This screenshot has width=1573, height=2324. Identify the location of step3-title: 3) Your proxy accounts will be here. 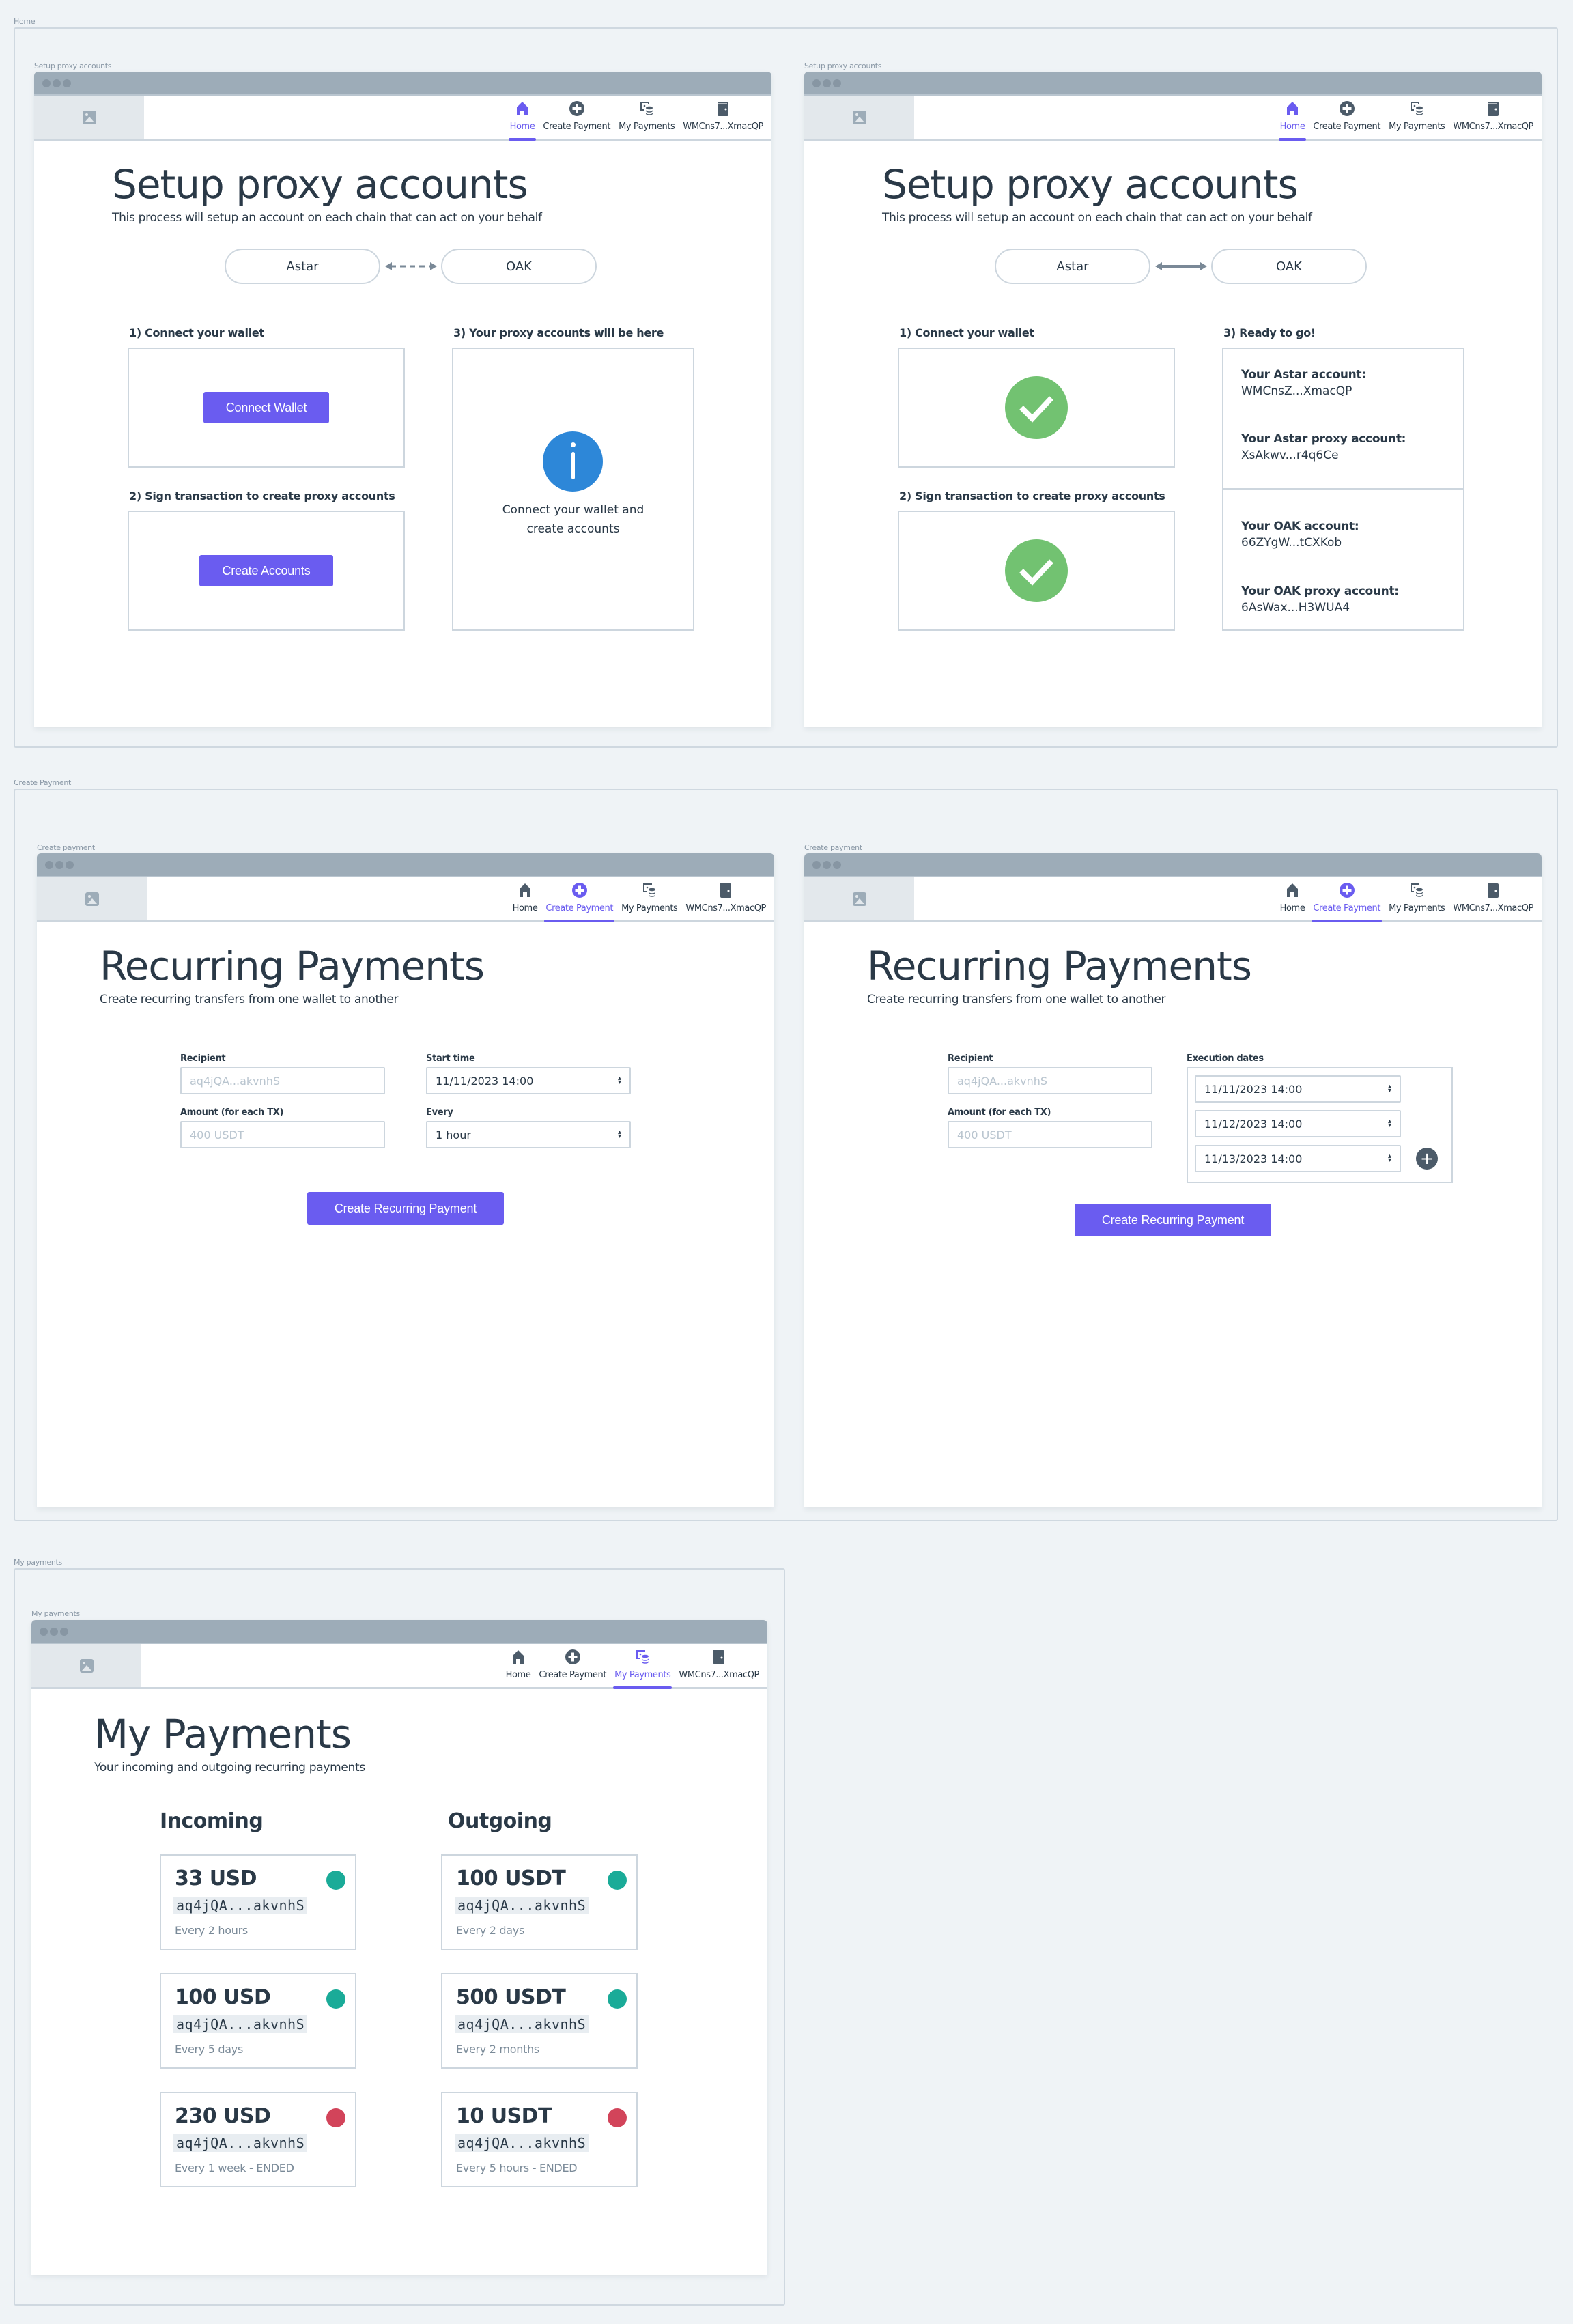
(558, 332).